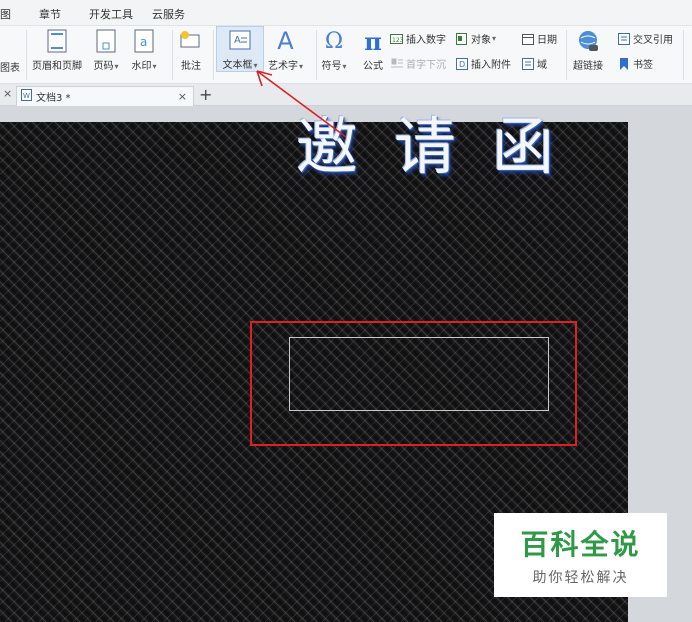 The image size is (692, 622). I want to click on date-button: 日期, so click(539, 38).